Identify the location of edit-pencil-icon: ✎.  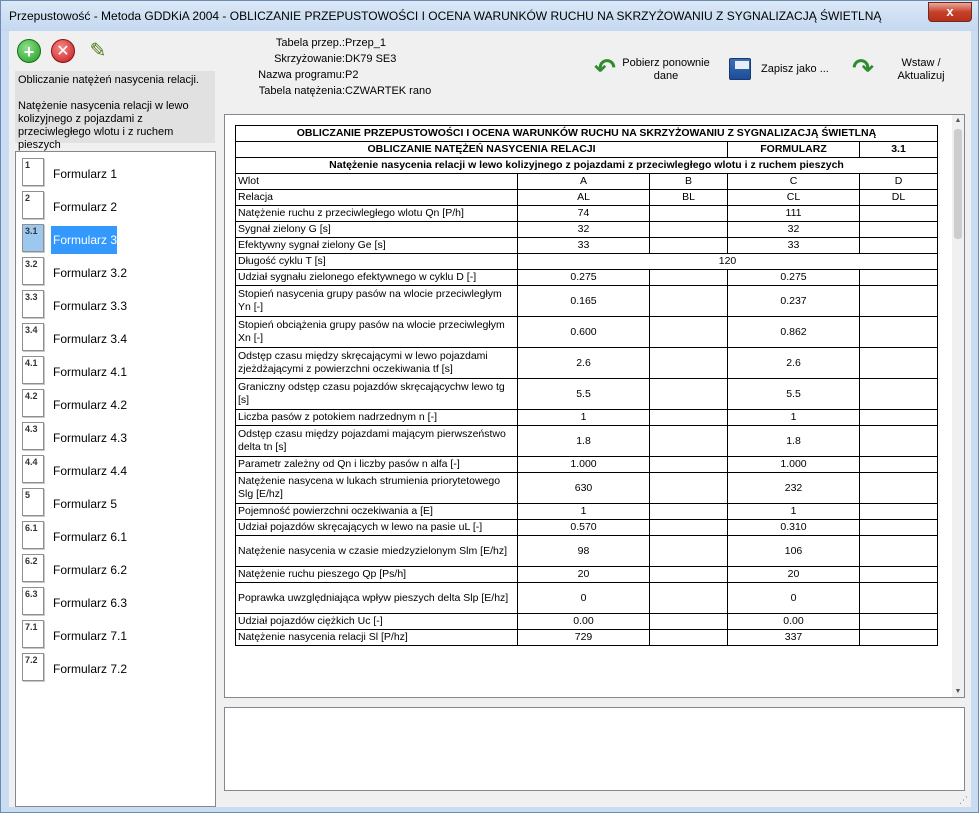
(98, 51).